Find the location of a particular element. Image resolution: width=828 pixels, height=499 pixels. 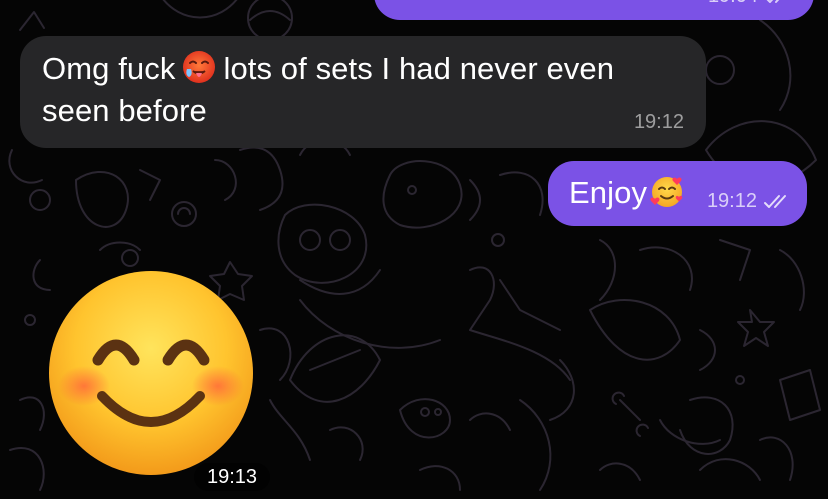

message-text-part1: Enjoy is located at coordinates (608, 192).